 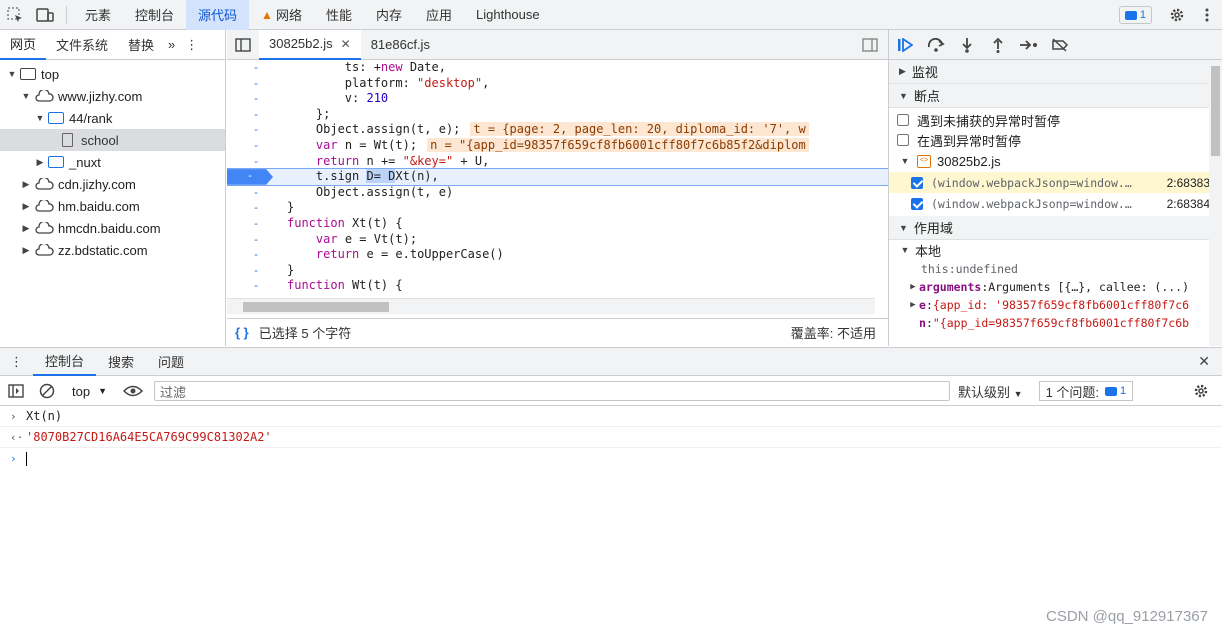 I want to click on step-out-icon, so click(x=997, y=45).